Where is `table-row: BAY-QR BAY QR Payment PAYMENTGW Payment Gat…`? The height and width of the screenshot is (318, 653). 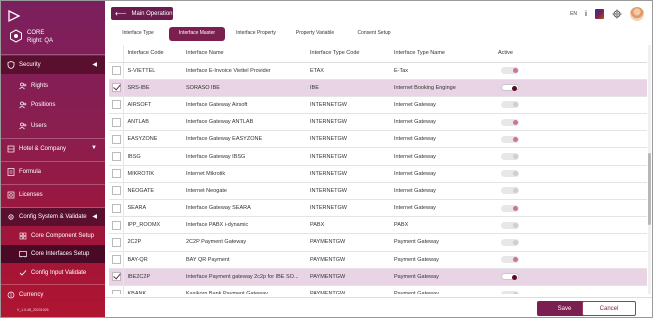 table-row: BAY-QR BAY QR Payment PAYMENTGW Payment Gat… is located at coordinates (378, 259).